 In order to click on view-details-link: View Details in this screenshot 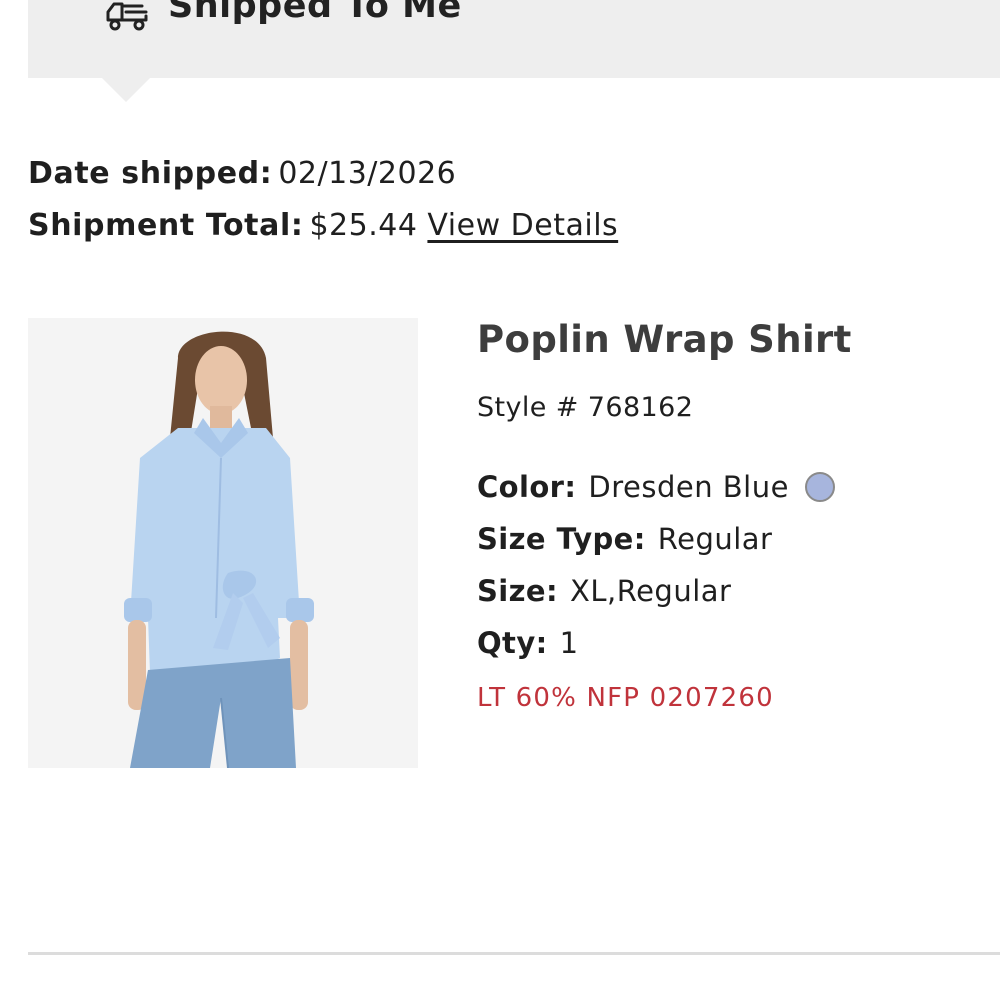, I will do `click(522, 225)`.